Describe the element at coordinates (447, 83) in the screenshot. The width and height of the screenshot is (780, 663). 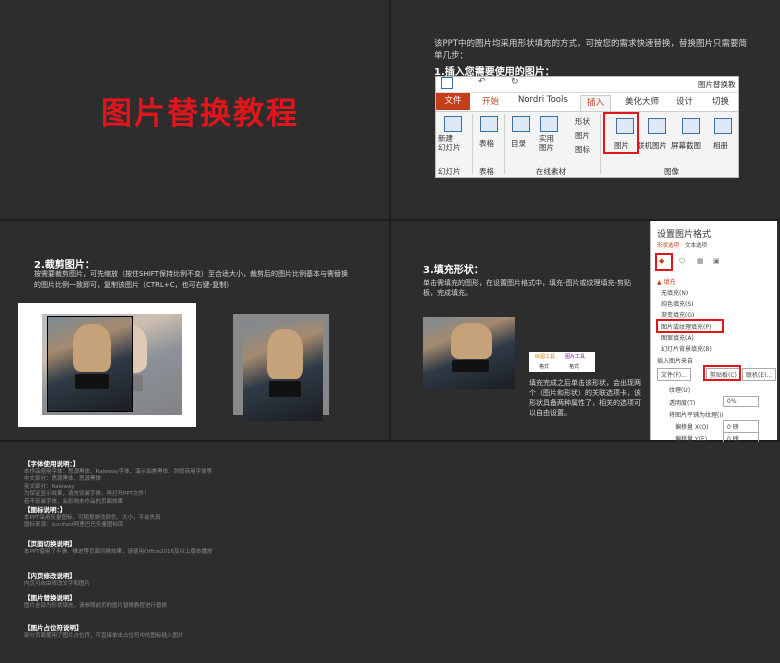
I see `save-icon` at that location.